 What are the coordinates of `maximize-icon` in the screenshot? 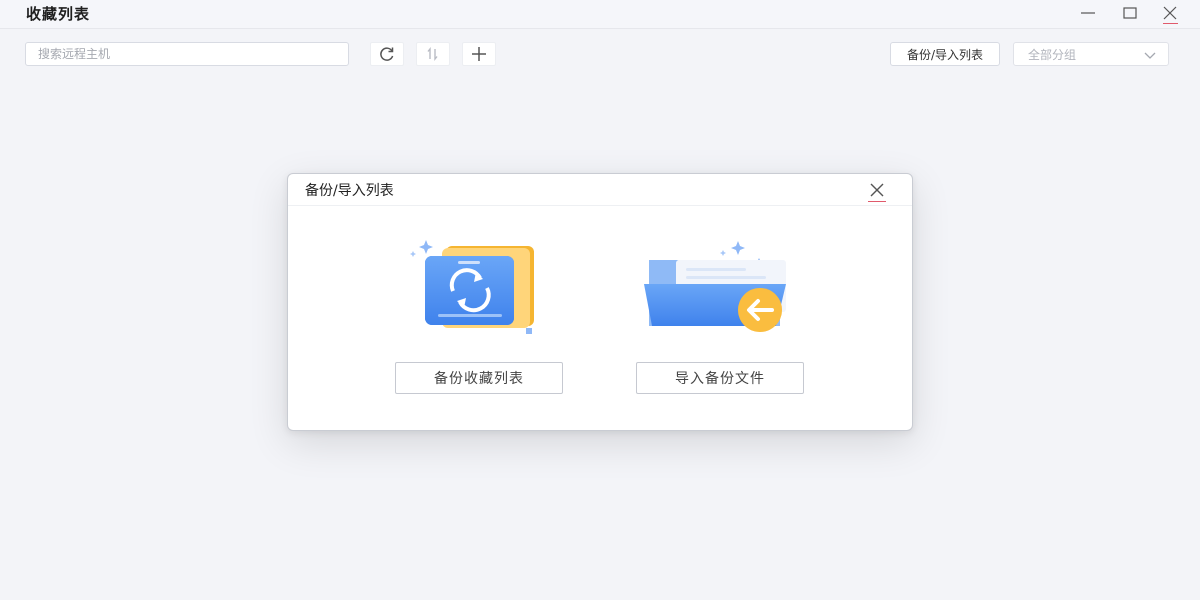 It's located at (1130, 13).